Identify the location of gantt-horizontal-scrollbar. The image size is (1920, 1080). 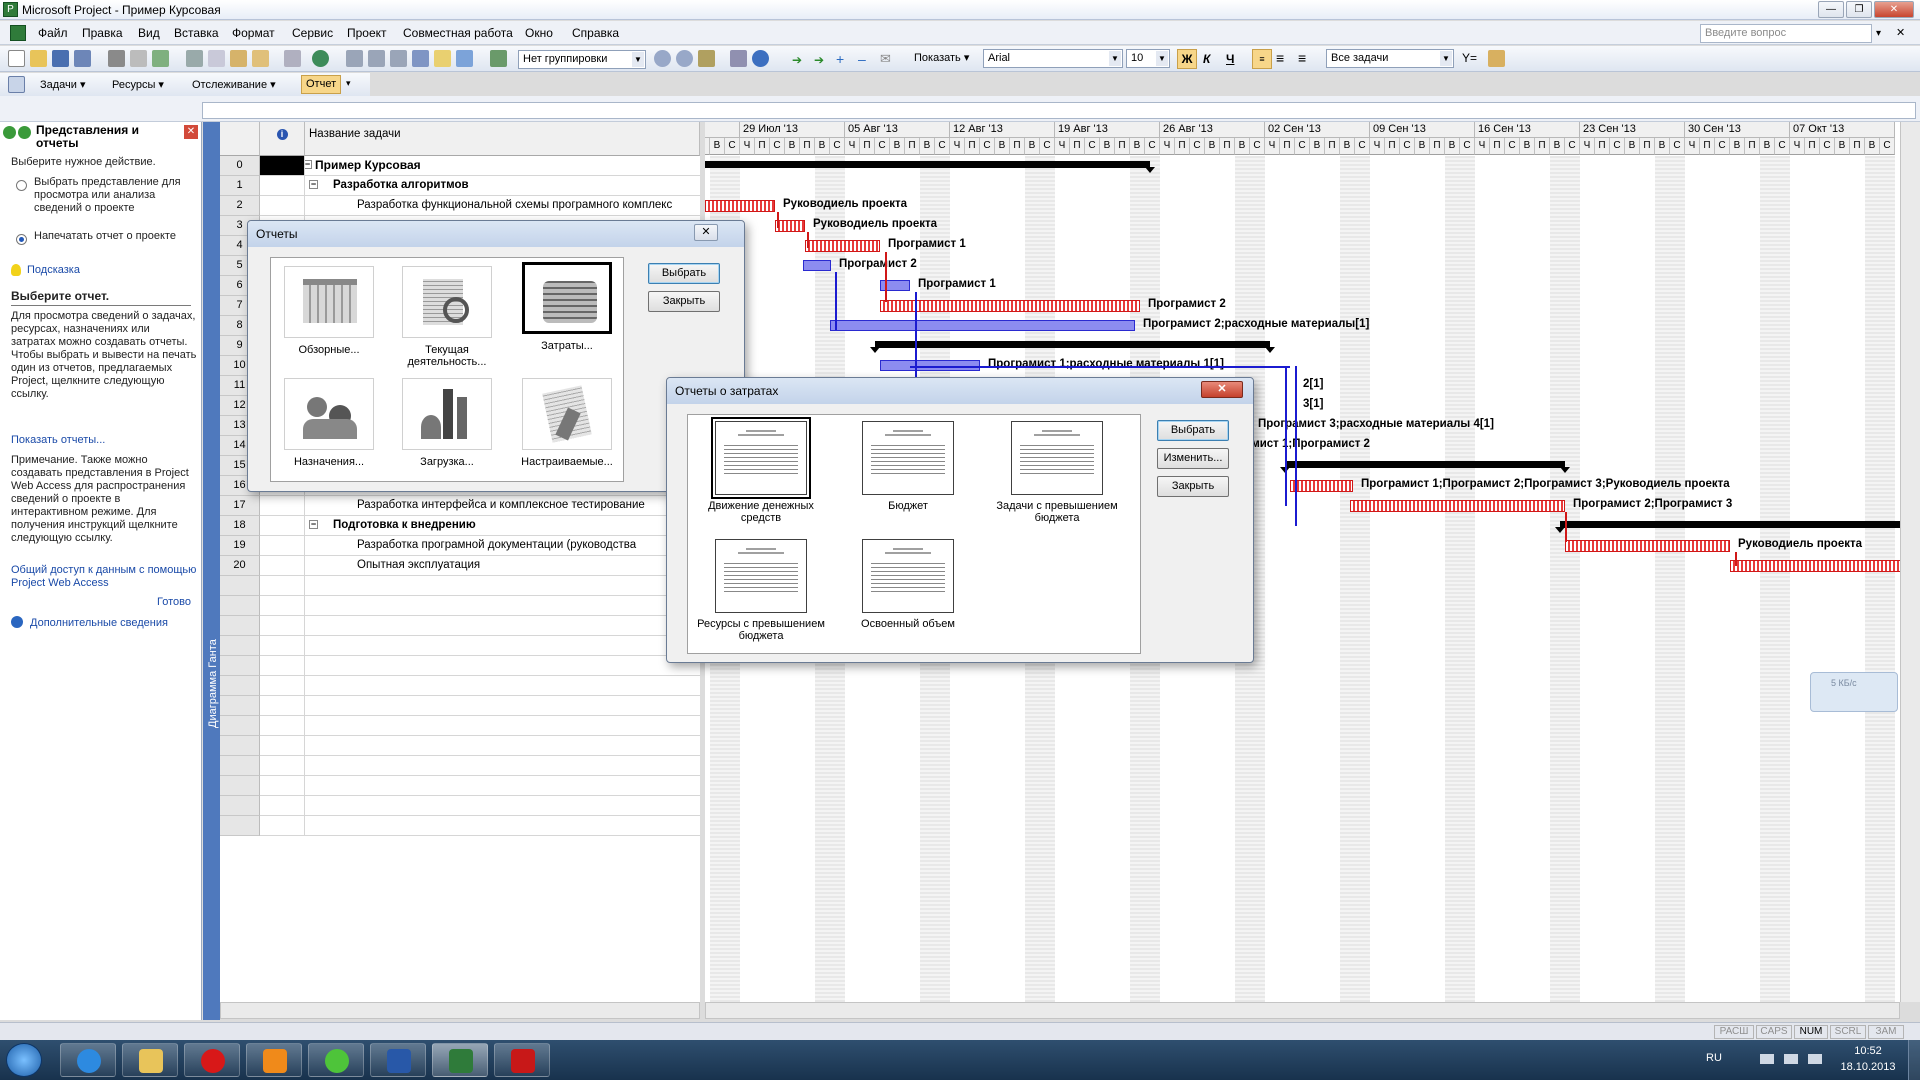
(1302, 1010).